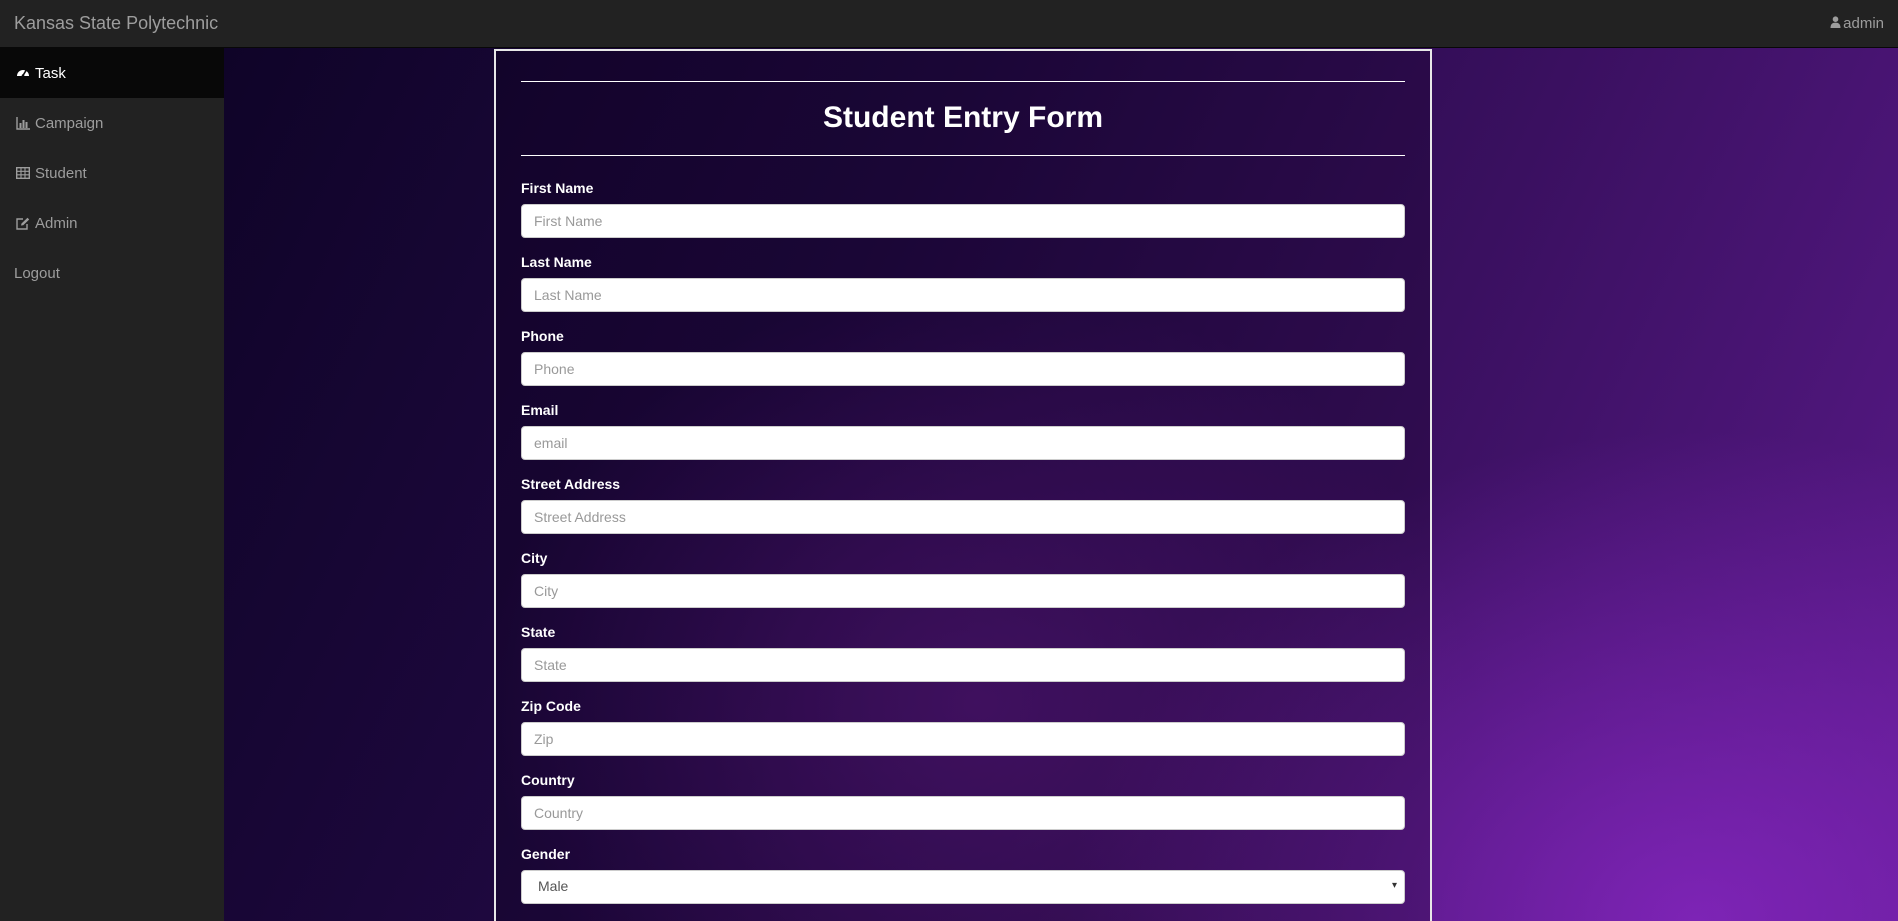 The width and height of the screenshot is (1898, 921). Describe the element at coordinates (963, 813) in the screenshot. I see `country-input` at that location.